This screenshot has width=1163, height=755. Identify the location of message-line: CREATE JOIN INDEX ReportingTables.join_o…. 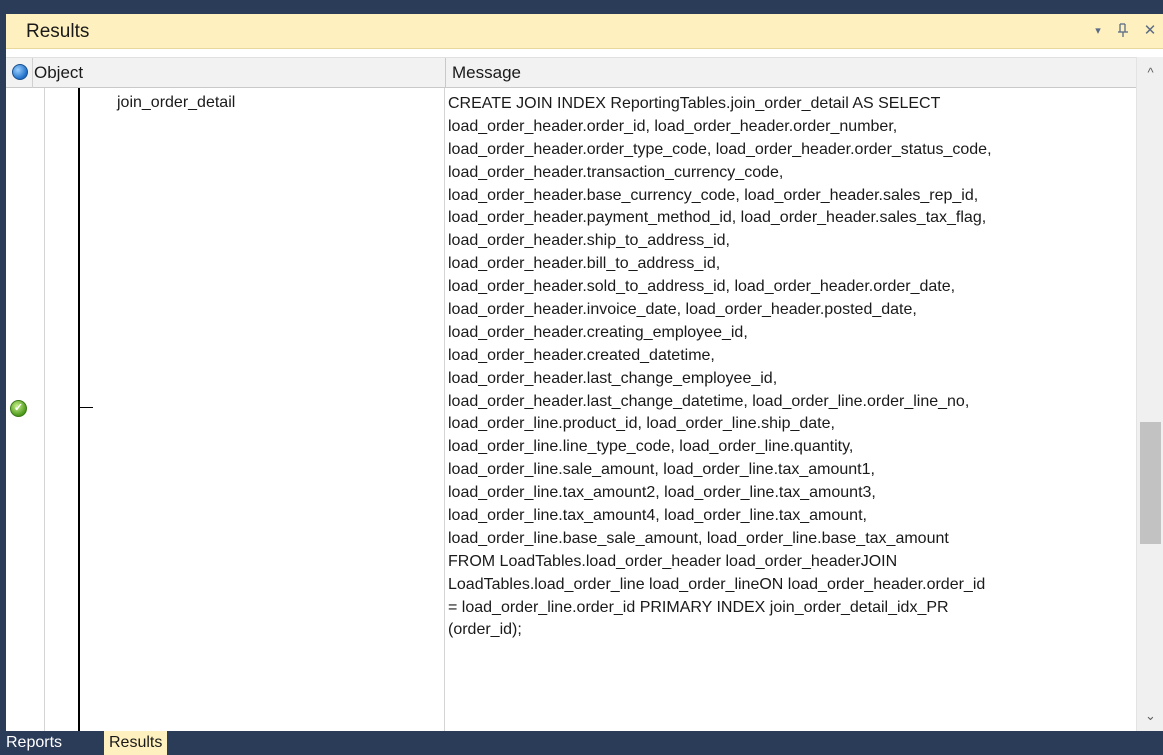
(694, 103).